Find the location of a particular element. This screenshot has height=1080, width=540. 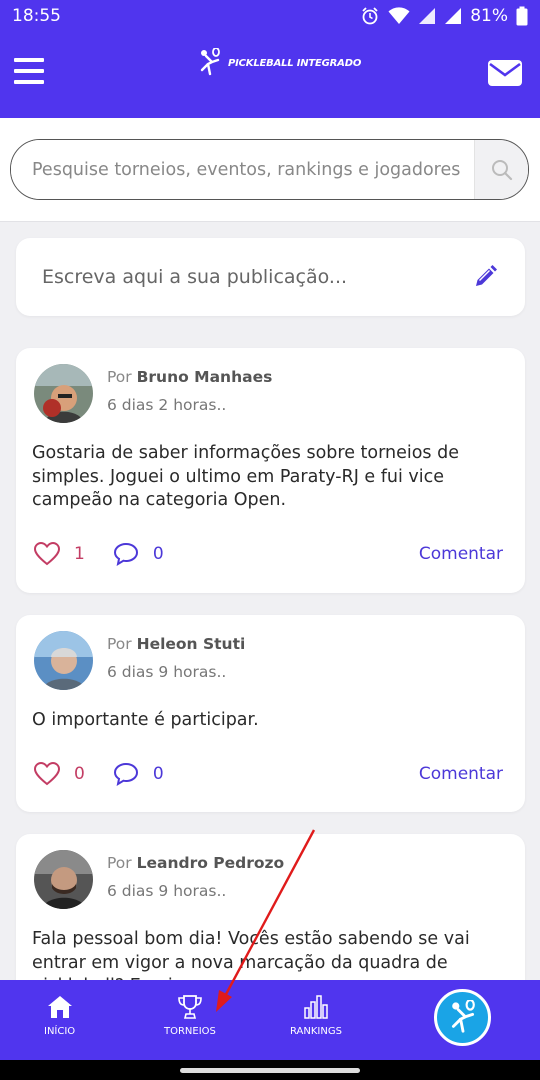

search-button is located at coordinates (501, 169).